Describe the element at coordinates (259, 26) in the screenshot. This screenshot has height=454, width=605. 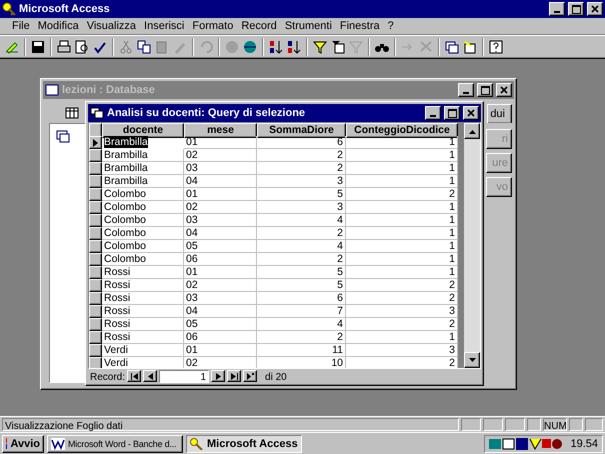
I see `menu-item: Record` at that location.